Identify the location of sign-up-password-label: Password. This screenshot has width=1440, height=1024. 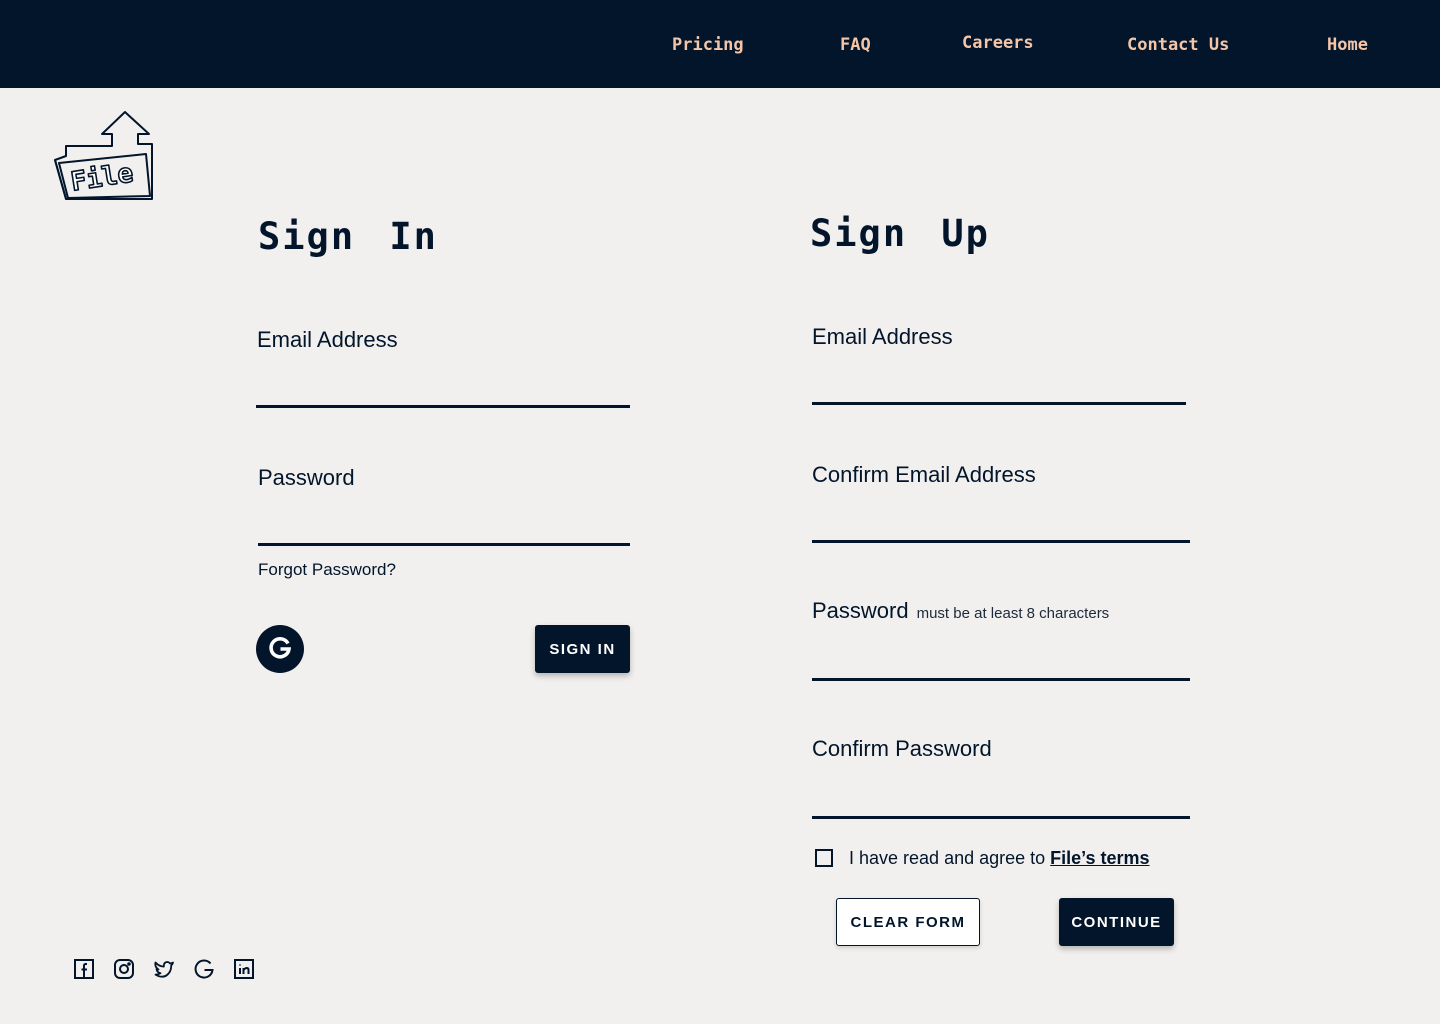
(860, 610).